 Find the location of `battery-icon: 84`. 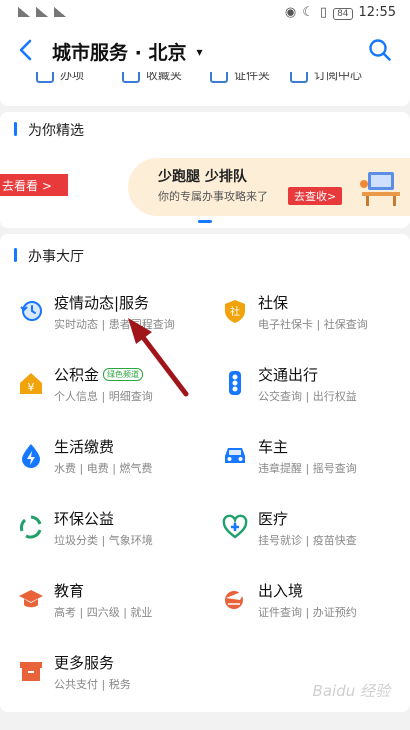

battery-icon: 84 is located at coordinates (343, 14).